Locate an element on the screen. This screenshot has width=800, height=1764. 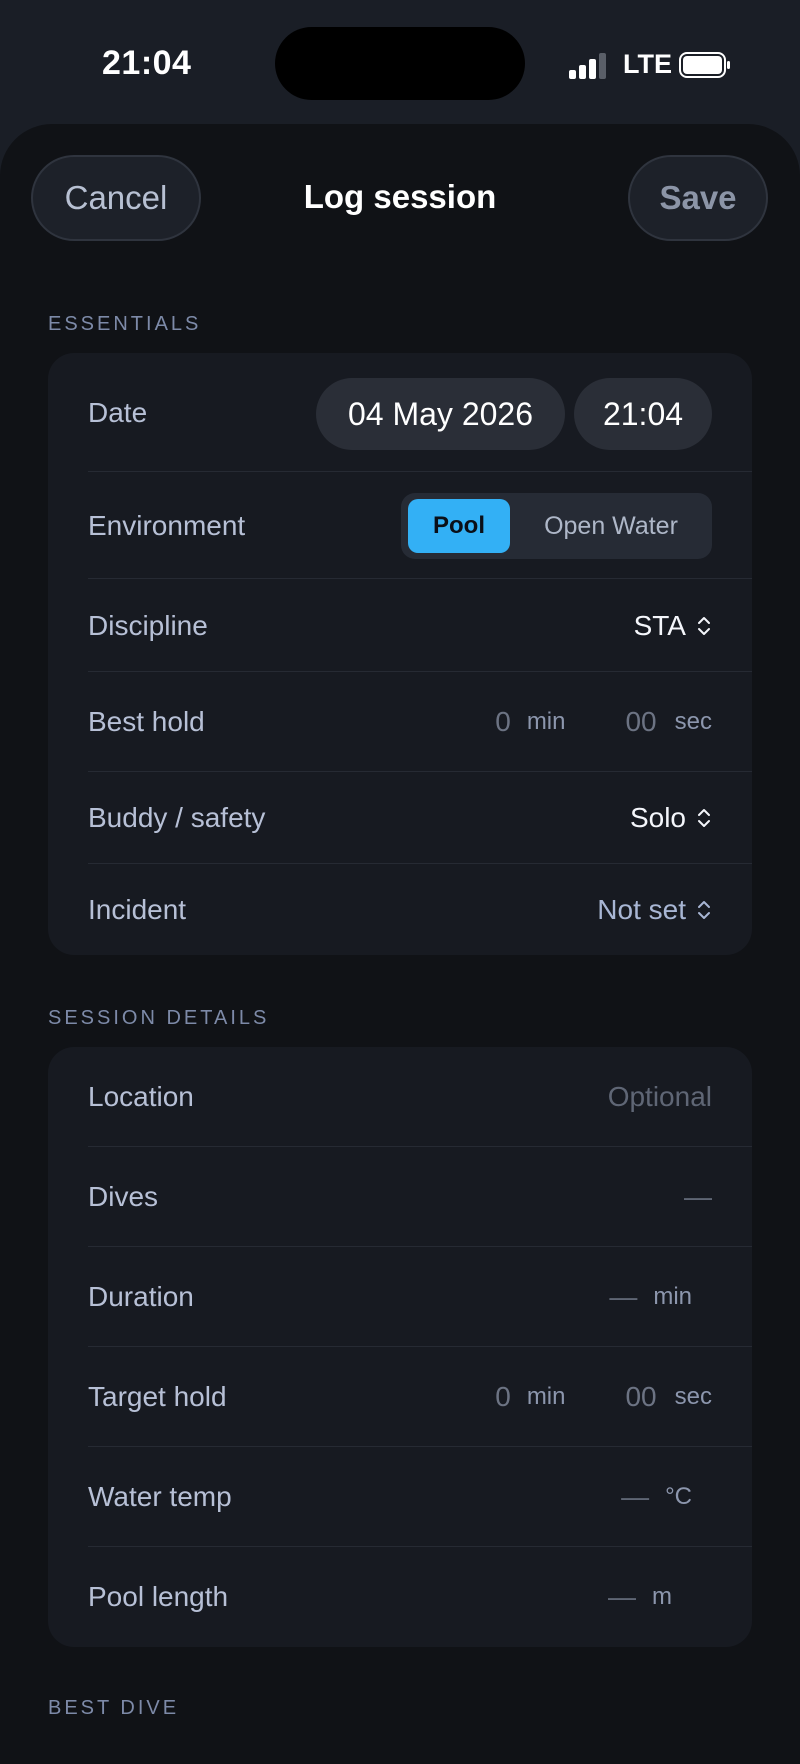
segment-pool: Pool is located at coordinates (459, 526).